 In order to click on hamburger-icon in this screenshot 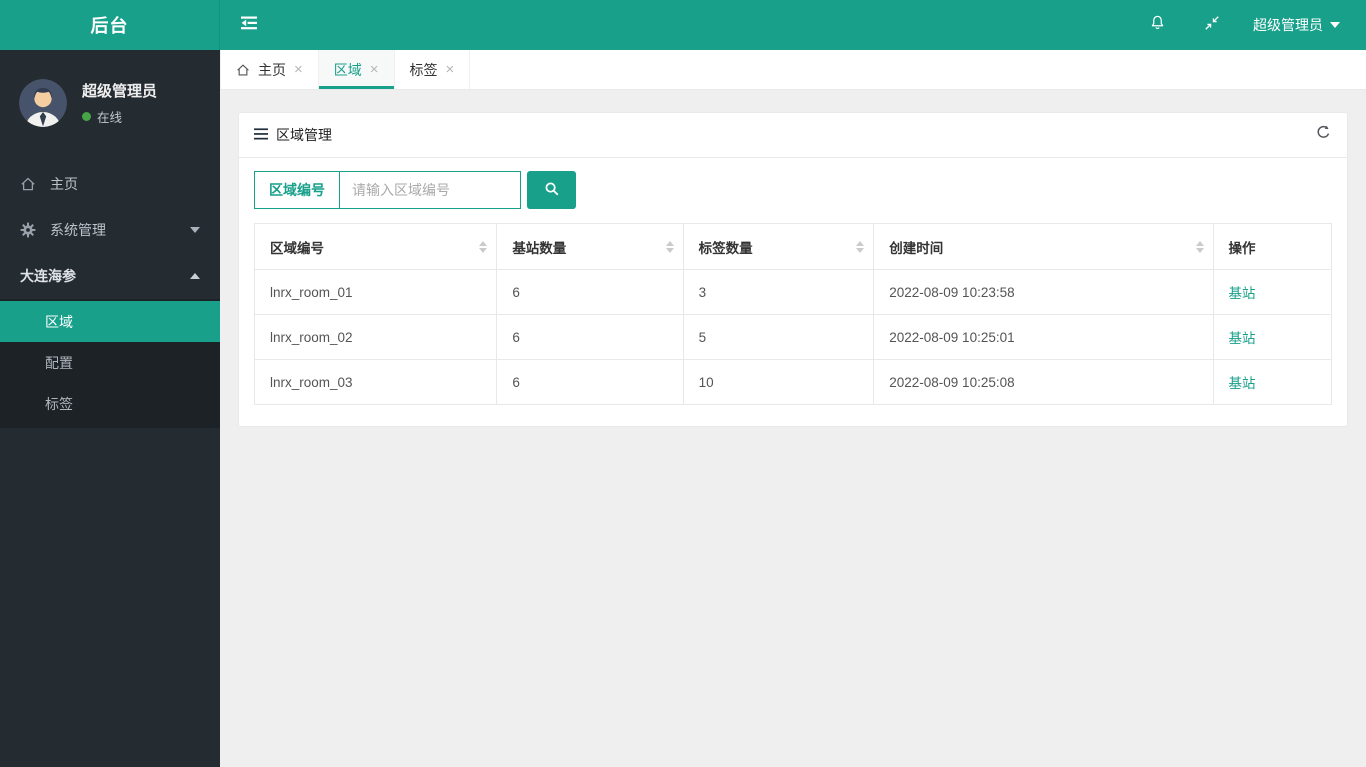, I will do `click(261, 135)`.